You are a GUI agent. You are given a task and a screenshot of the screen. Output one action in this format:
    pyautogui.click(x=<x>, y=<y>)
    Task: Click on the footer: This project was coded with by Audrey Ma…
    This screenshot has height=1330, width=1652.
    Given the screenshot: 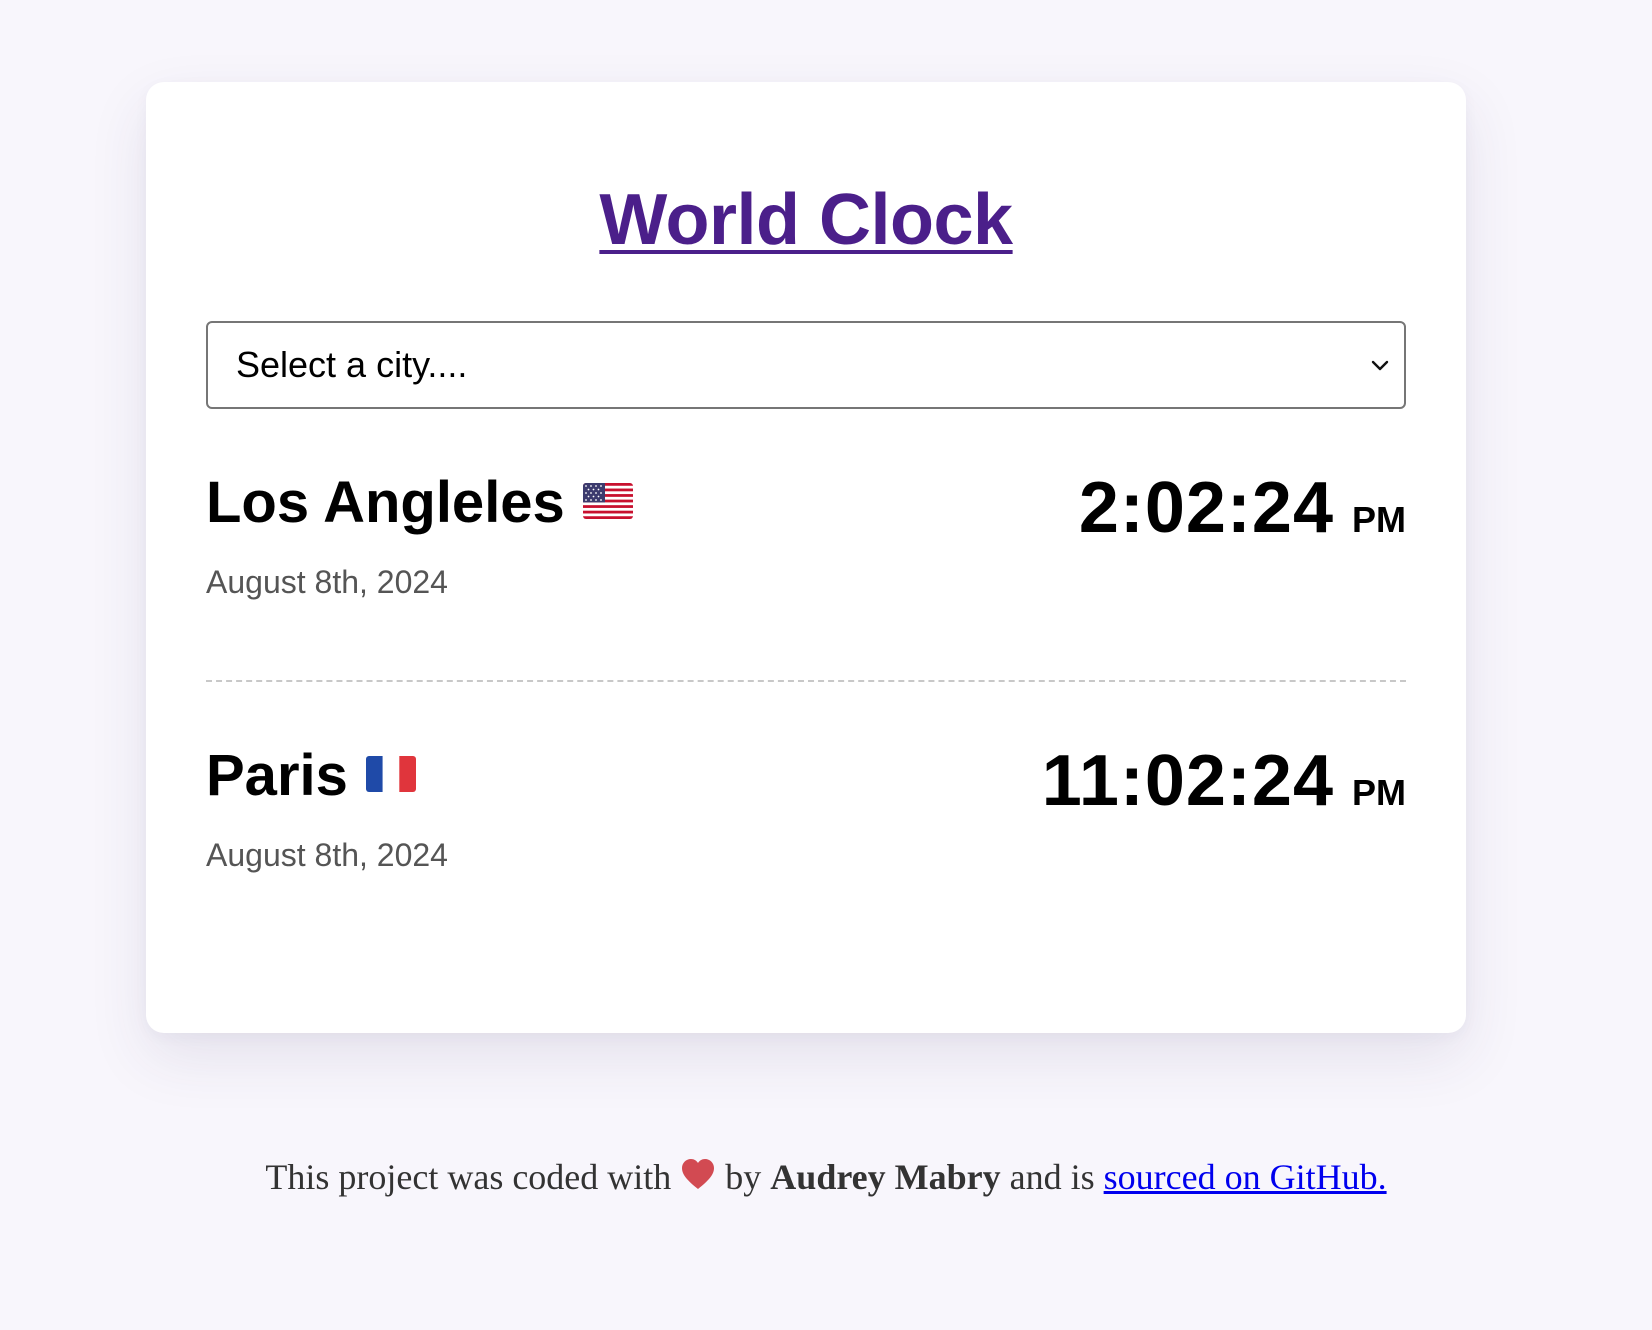 What is the action you would take?
    pyautogui.click(x=826, y=1177)
    